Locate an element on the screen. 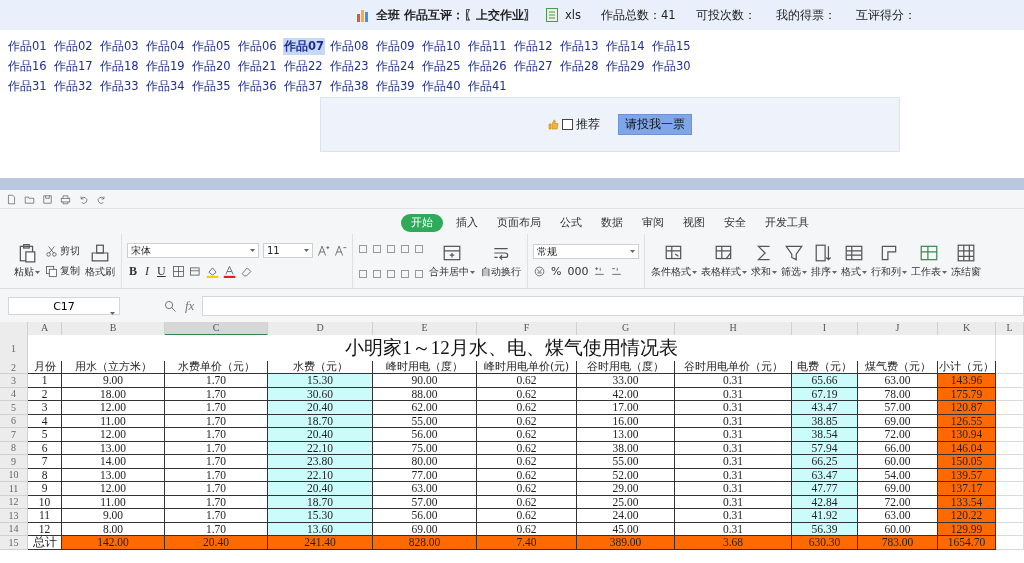 Image resolution: width=1024 pixels, height=563 pixels. work-link: 作品16 is located at coordinates (27, 66).